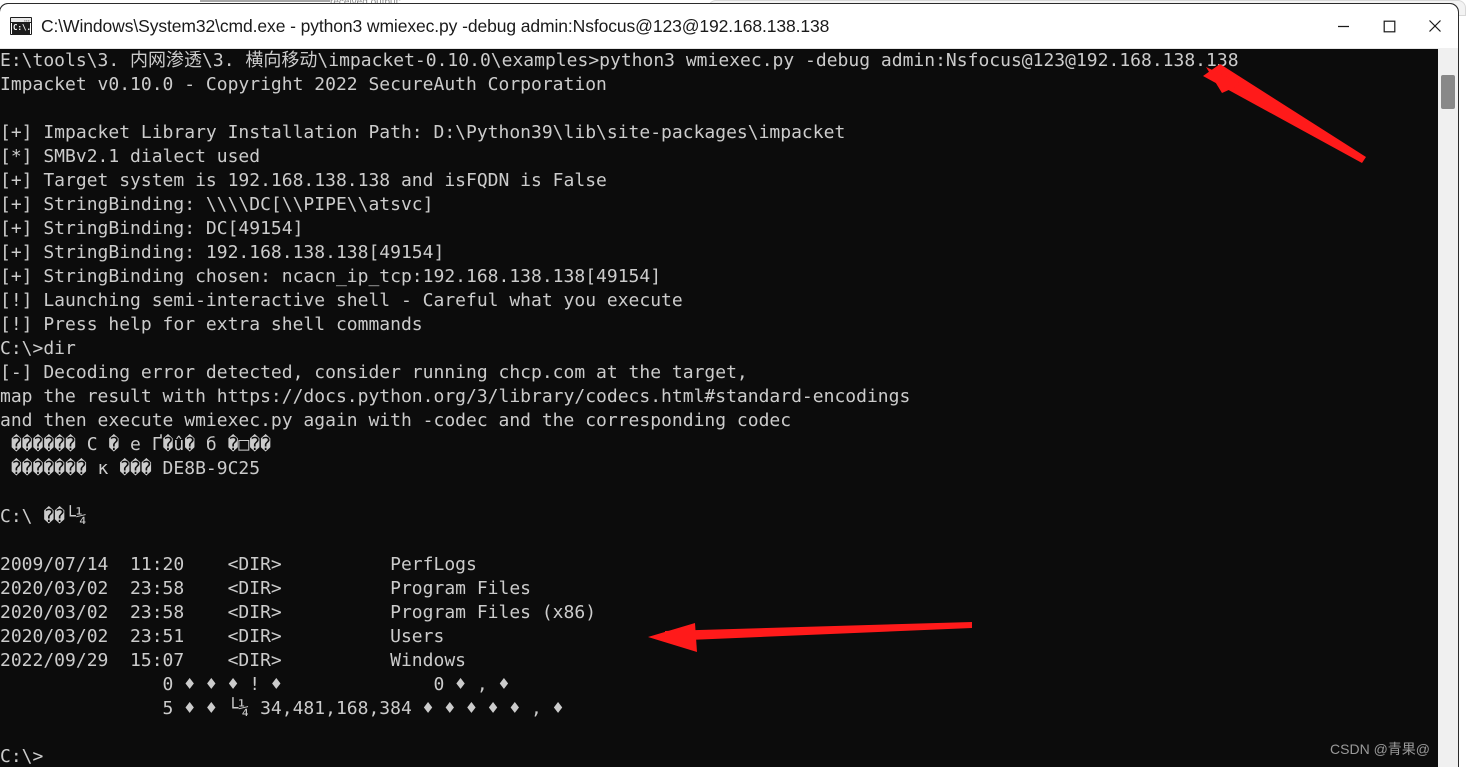 Image resolution: width=1466 pixels, height=767 pixels. What do you see at coordinates (152, 228) in the screenshot?
I see `console-line: [+] StringBinding: DC[49154]` at bounding box center [152, 228].